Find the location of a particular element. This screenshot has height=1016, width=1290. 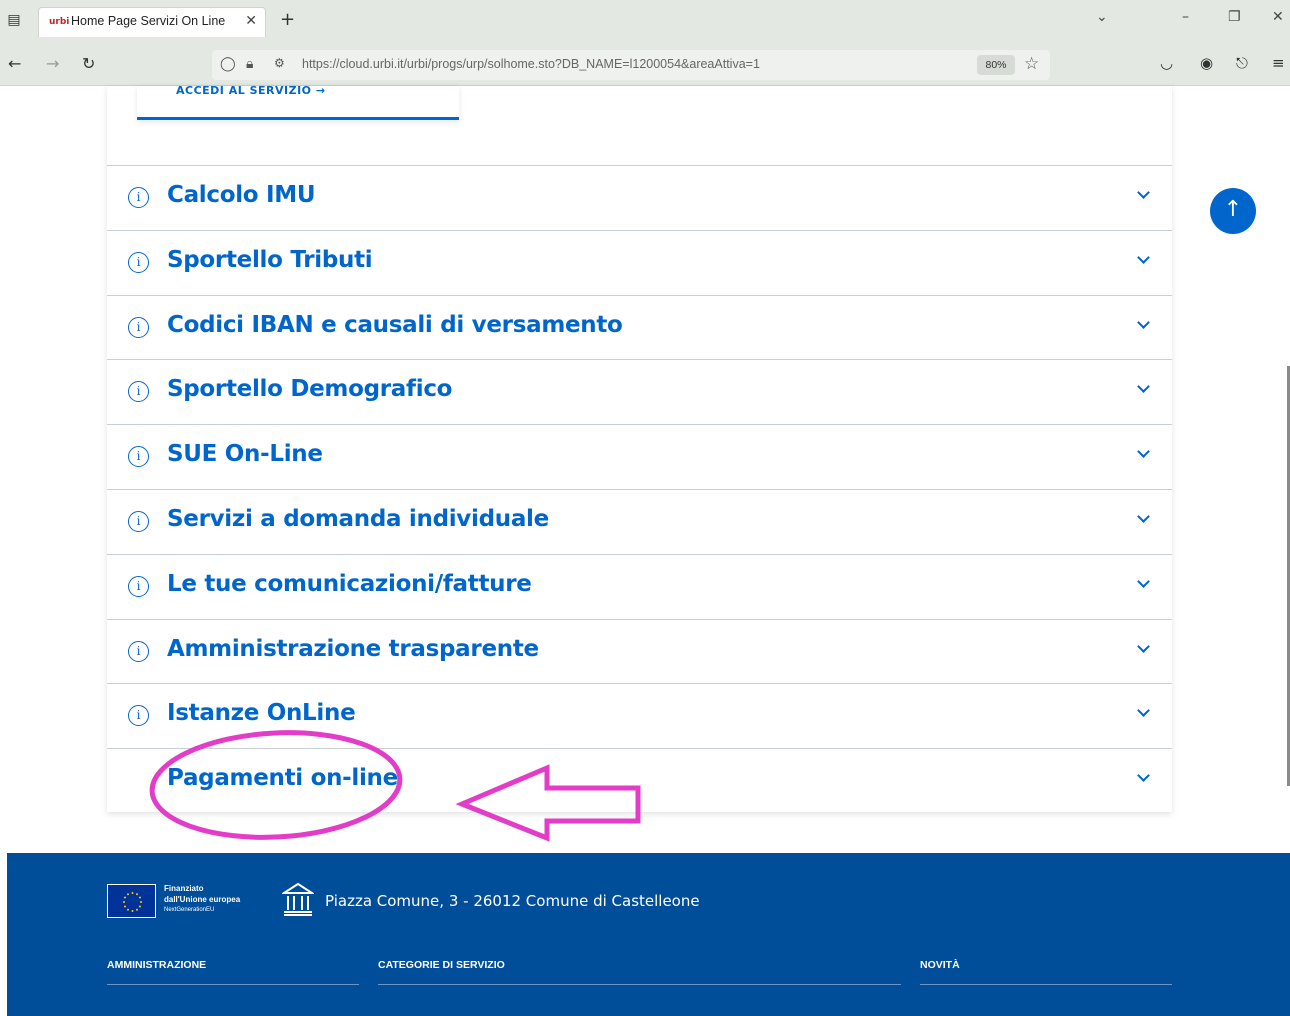

new-tab-icon: + is located at coordinates (287, 19).